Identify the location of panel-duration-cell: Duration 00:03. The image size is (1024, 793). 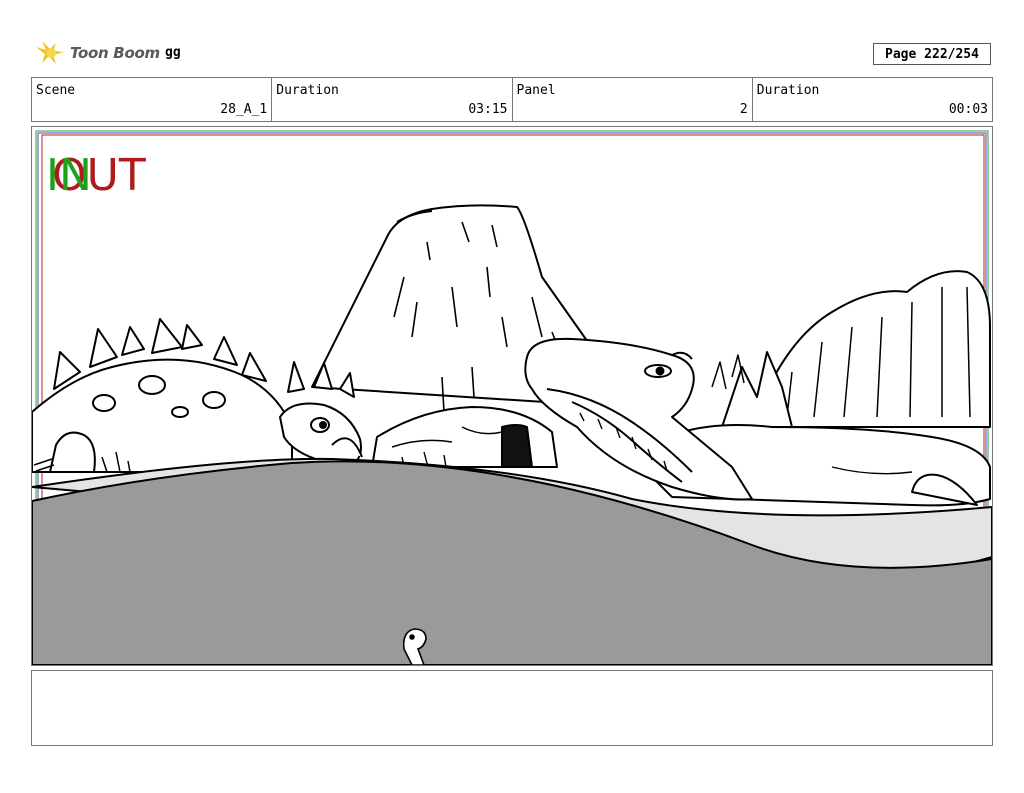
(872, 99).